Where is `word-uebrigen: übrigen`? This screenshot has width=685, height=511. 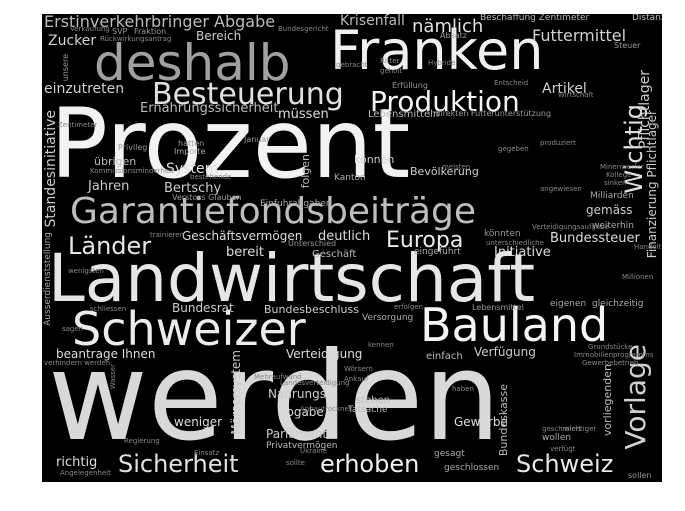
word-uebrigen: übrigen is located at coordinates (115, 161).